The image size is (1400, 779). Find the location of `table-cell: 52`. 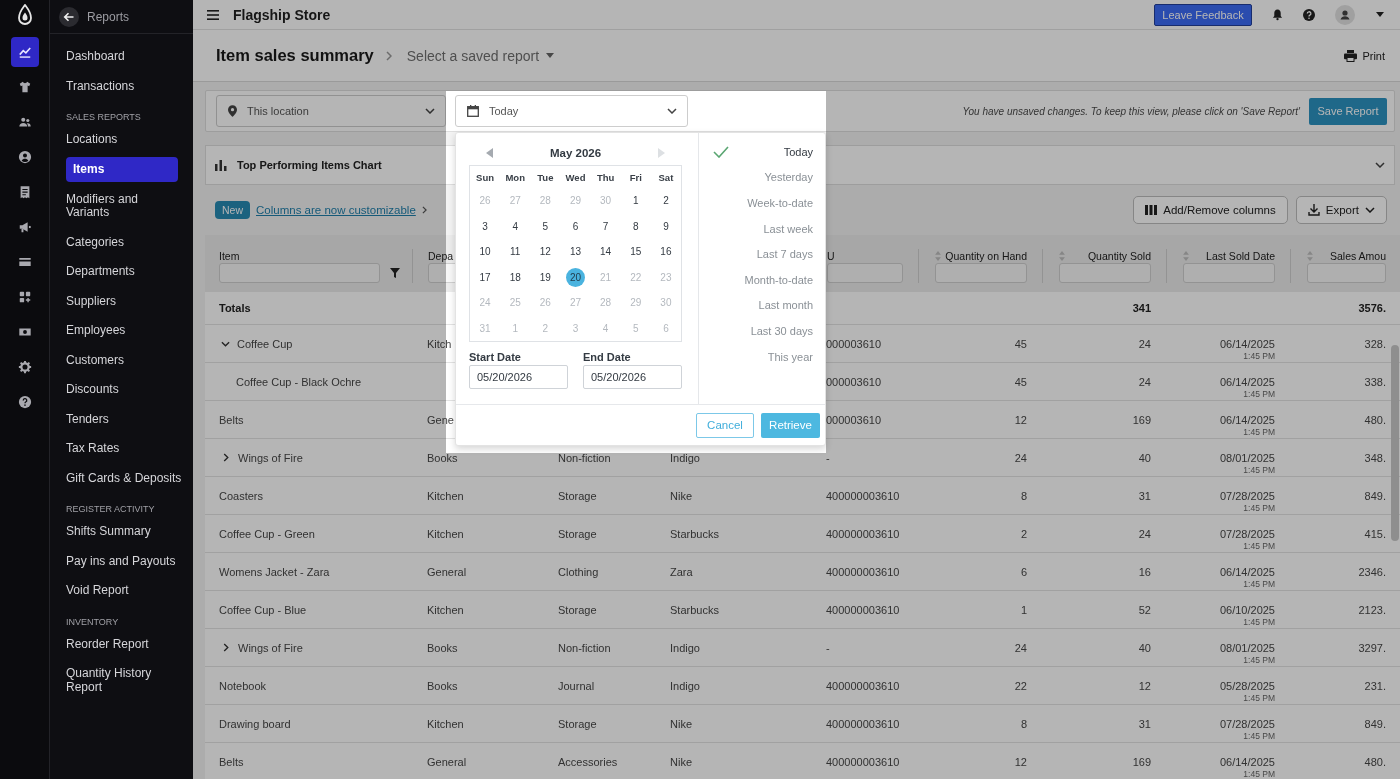

table-cell: 52 is located at coordinates (1144, 609).